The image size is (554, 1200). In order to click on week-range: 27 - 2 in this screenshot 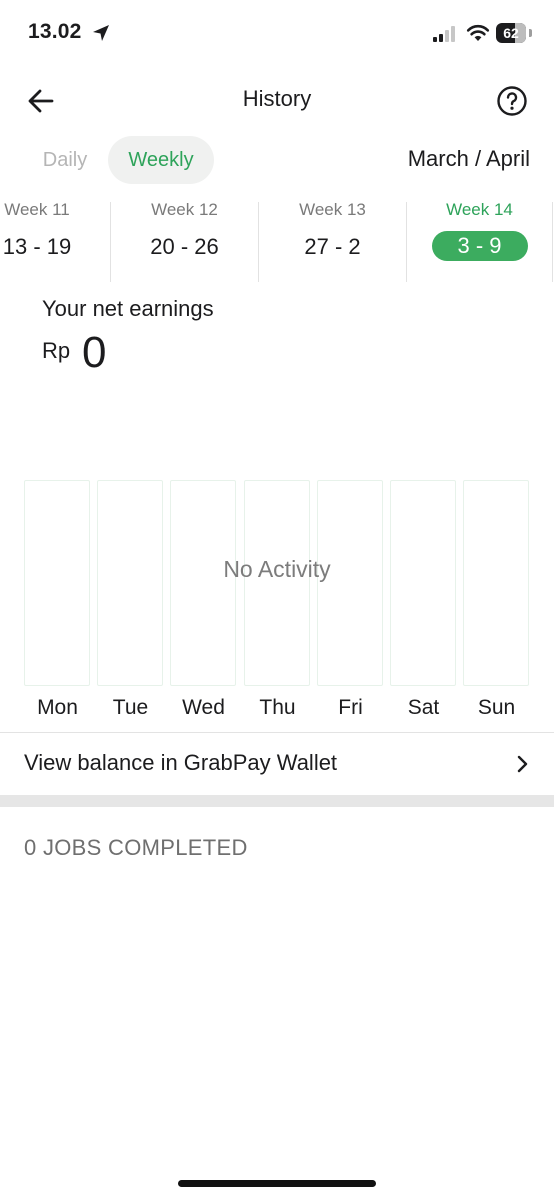, I will do `click(332, 246)`.